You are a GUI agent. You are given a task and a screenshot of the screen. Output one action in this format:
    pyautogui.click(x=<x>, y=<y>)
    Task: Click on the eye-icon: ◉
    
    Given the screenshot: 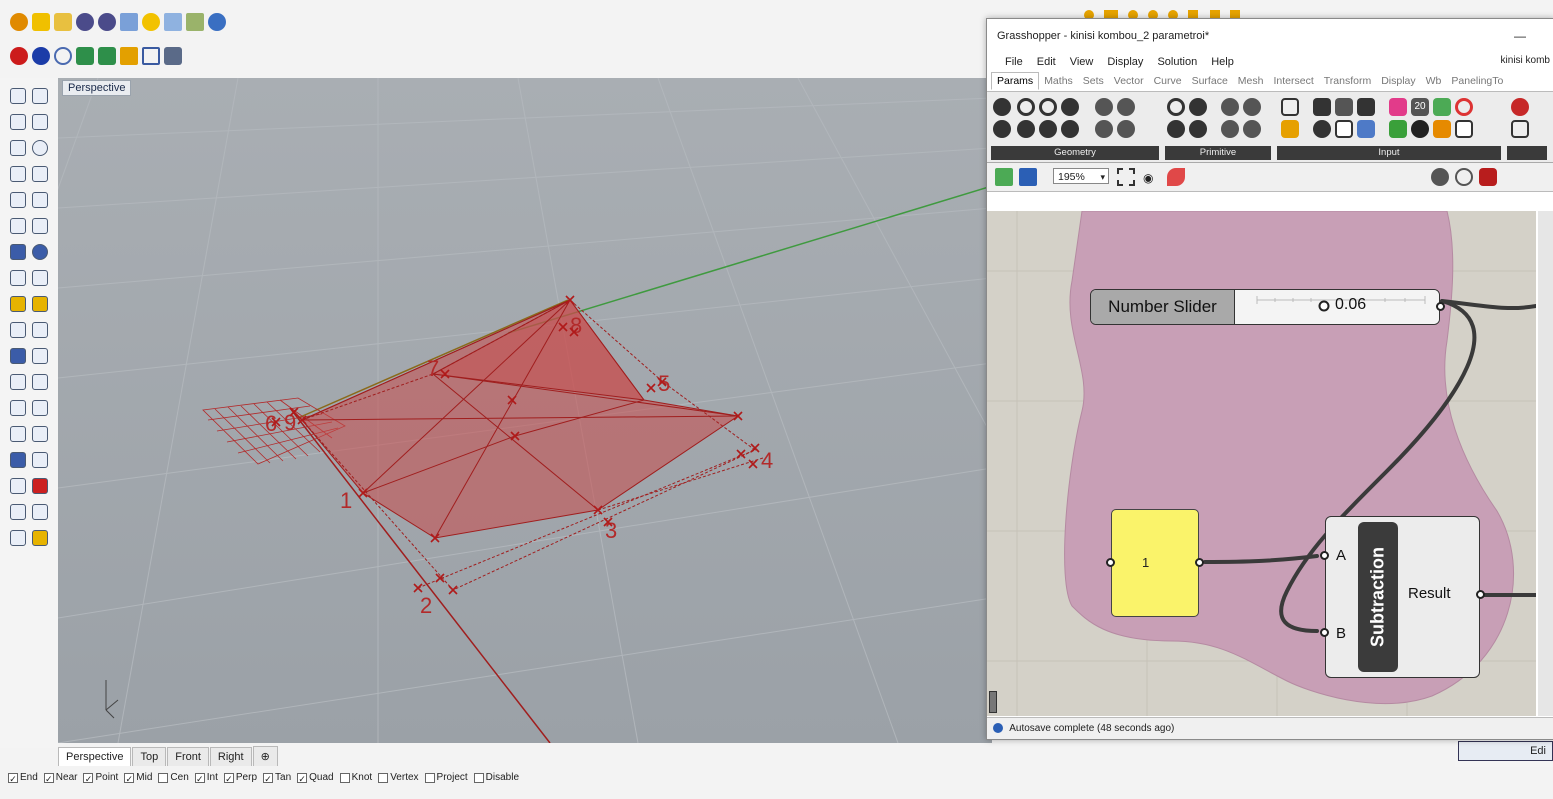 What is the action you would take?
    pyautogui.click(x=1148, y=178)
    